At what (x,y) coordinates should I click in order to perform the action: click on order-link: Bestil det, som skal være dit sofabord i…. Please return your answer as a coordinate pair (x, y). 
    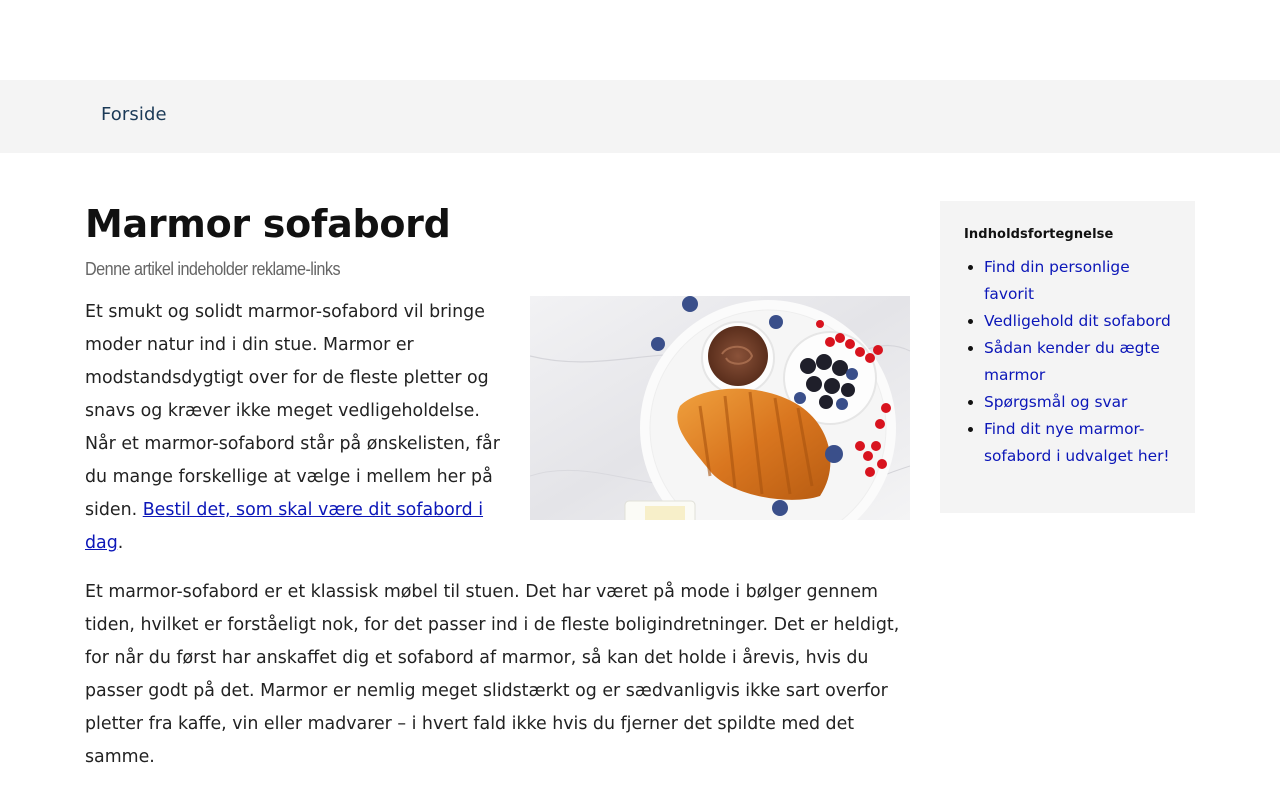
    Looking at the image, I should click on (284, 526).